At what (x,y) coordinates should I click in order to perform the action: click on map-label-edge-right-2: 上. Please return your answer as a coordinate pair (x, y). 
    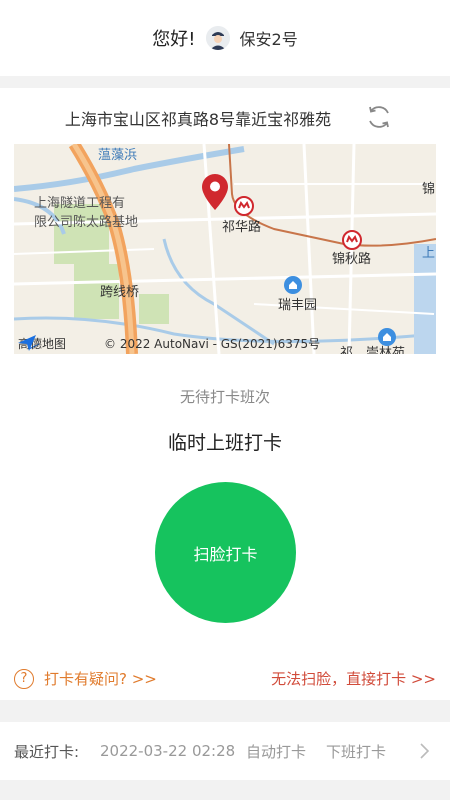
    Looking at the image, I should click on (429, 253).